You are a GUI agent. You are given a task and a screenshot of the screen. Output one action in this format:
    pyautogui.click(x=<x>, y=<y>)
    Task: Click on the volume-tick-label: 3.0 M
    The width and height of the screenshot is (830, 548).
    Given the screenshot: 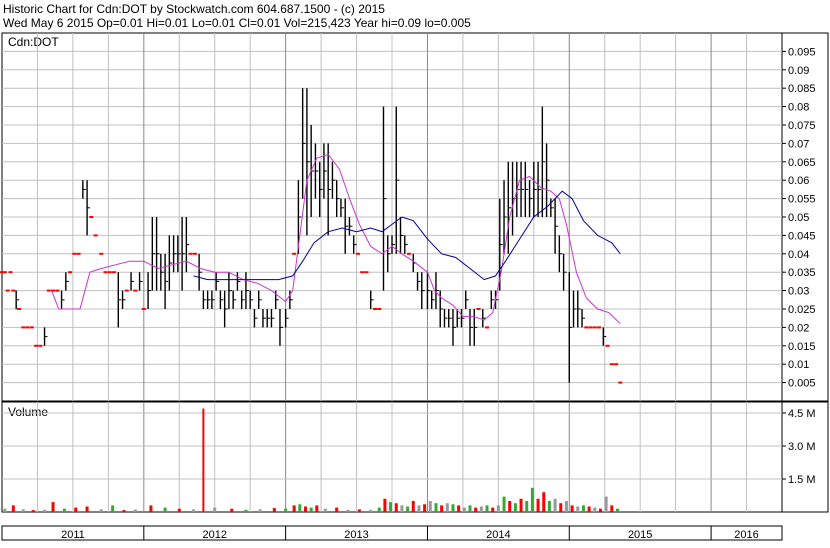 What is the action you would take?
    pyautogui.click(x=802, y=447)
    